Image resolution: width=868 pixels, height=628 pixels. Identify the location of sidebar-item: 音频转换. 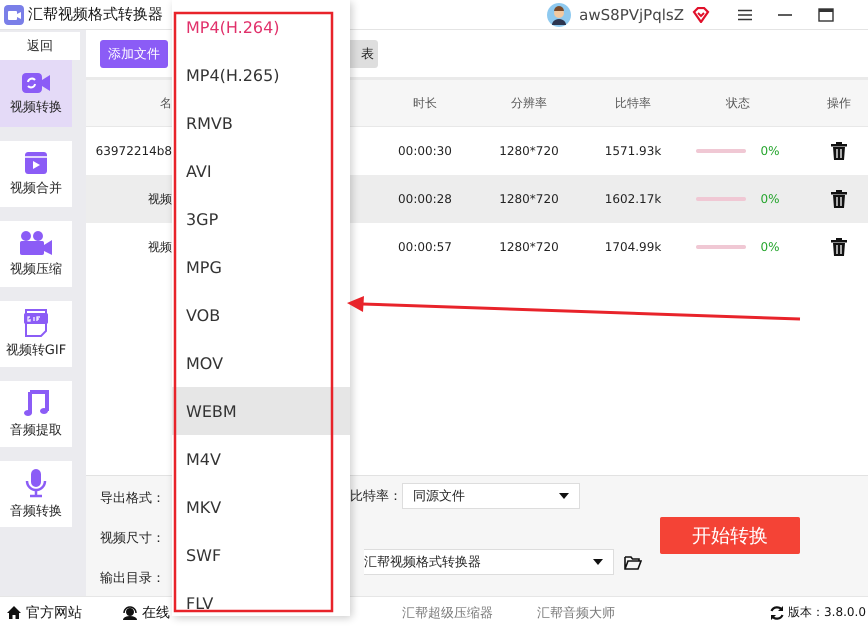
(36, 494).